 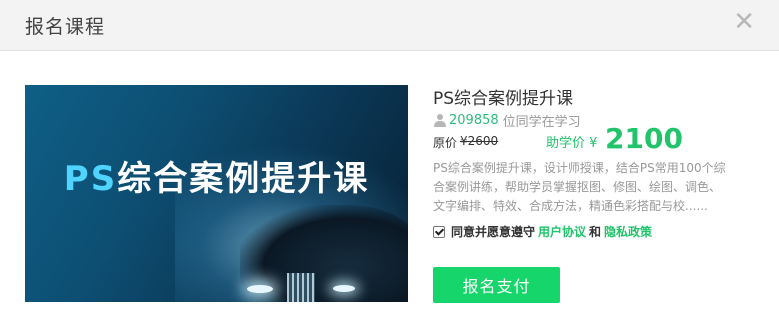 I want to click on car-headlight-right, so click(x=344, y=288).